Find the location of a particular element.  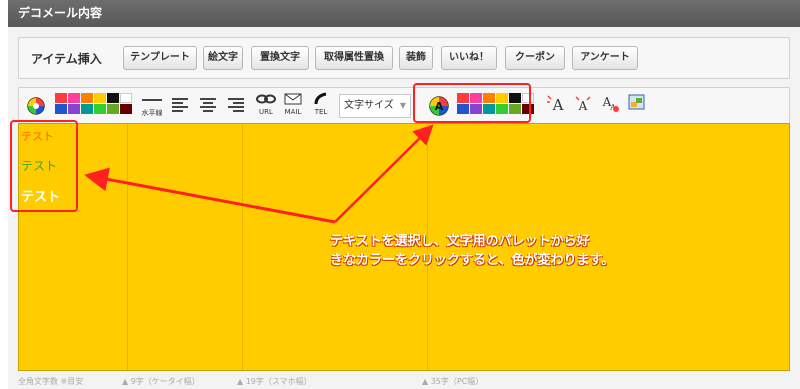

link-icon: URL is located at coordinates (266, 106).